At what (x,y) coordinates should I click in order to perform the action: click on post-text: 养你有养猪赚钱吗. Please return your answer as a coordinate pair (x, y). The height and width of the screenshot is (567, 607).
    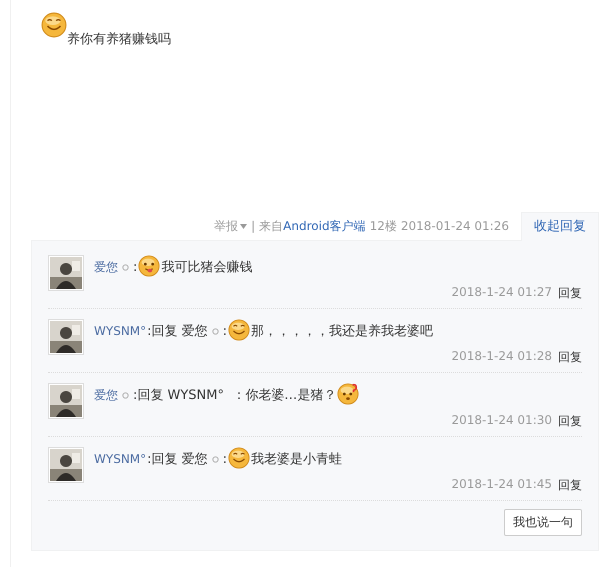
    Looking at the image, I should click on (119, 39).